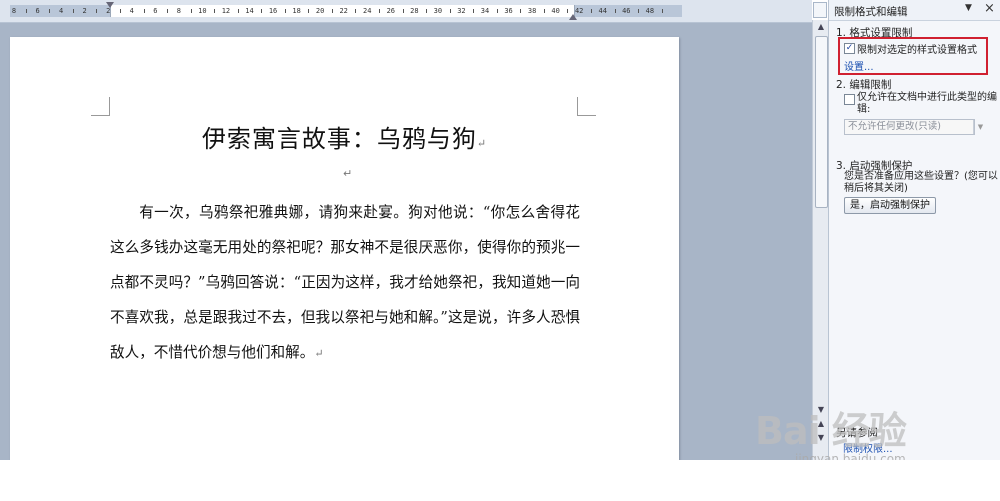 The width and height of the screenshot is (1000, 501). I want to click on enforcement-prompt-text: 您是否准备应用这些设置？(您可以稍后将其关闭), so click(921, 182).